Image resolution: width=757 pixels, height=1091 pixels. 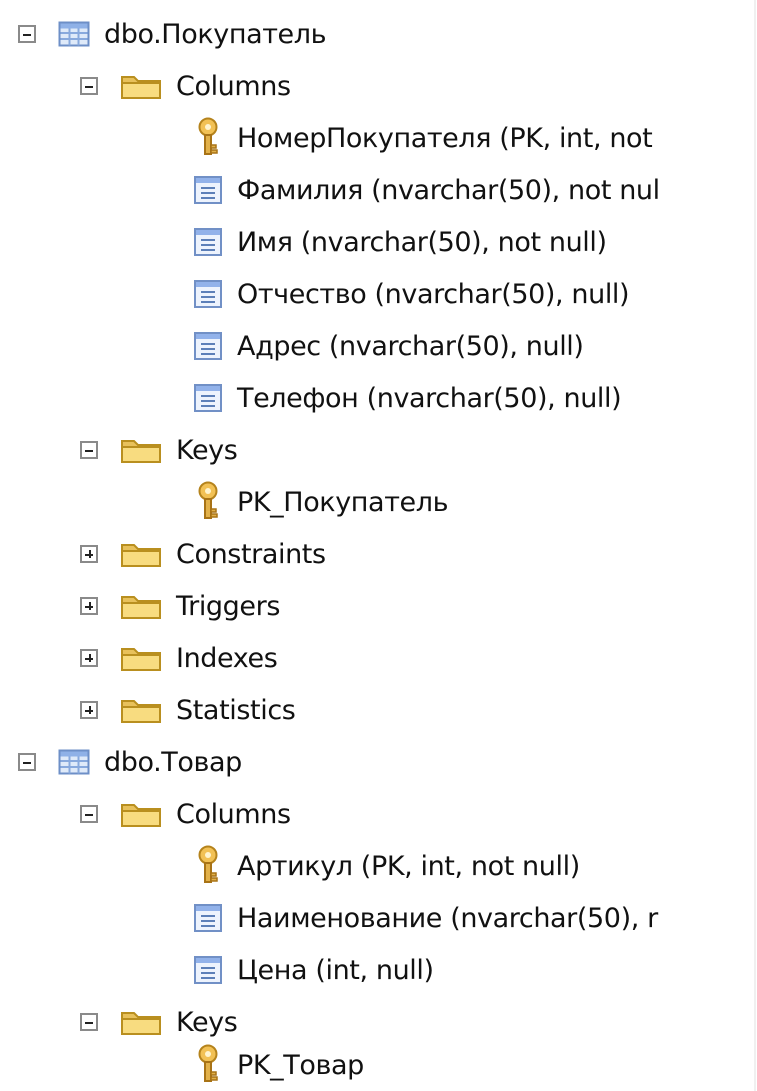 What do you see at coordinates (227, 658) in the screenshot?
I see `tree-node-label: Indexes` at bounding box center [227, 658].